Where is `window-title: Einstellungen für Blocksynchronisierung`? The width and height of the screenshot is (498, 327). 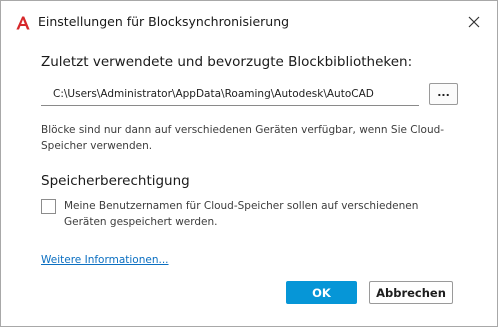 window-title: Einstellungen für Blocksynchronisierung is located at coordinates (164, 21).